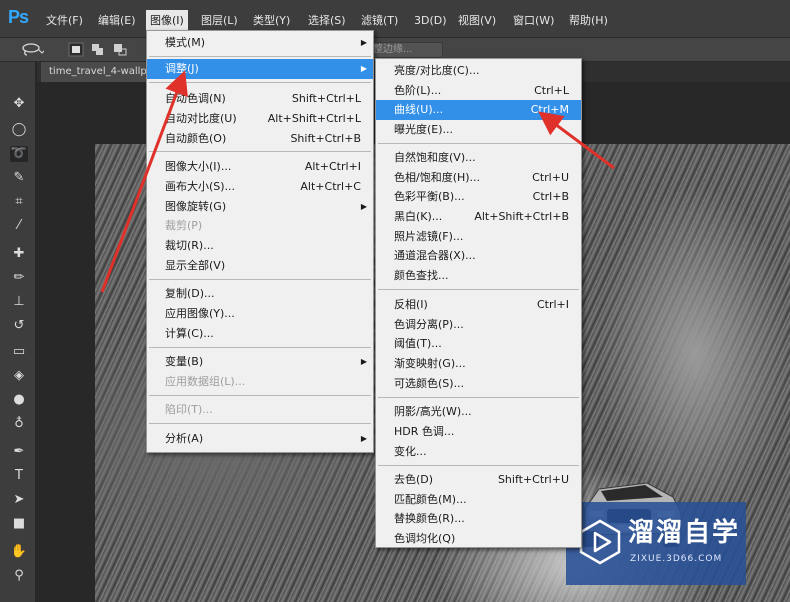 The width and height of the screenshot is (790, 602). I want to click on image-menu-auto-color: 自动颜色(O) Shift+Ctrl+B, so click(260, 139).